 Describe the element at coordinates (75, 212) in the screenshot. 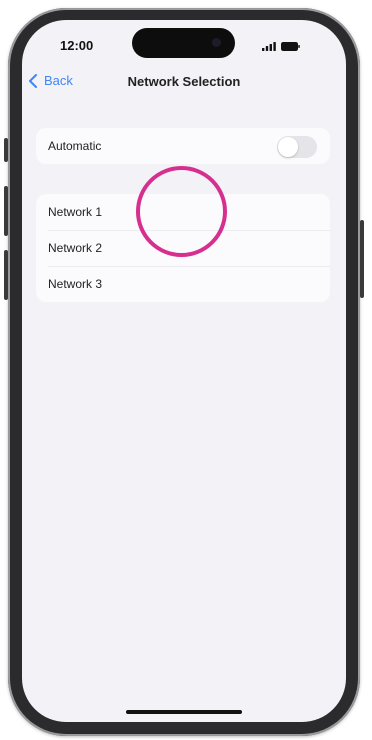

I see `network-label: Network 1` at that location.